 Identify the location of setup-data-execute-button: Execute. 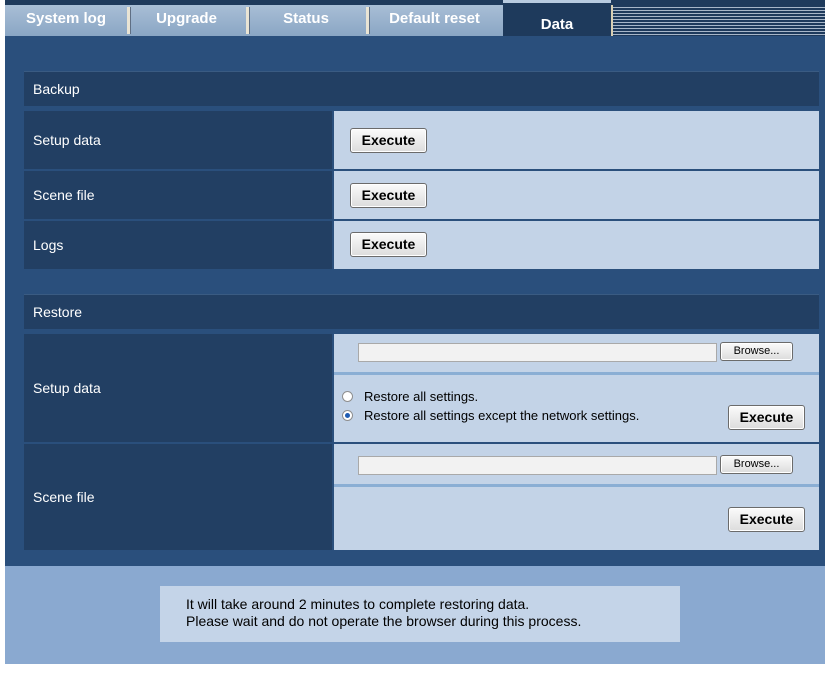
(766, 417).